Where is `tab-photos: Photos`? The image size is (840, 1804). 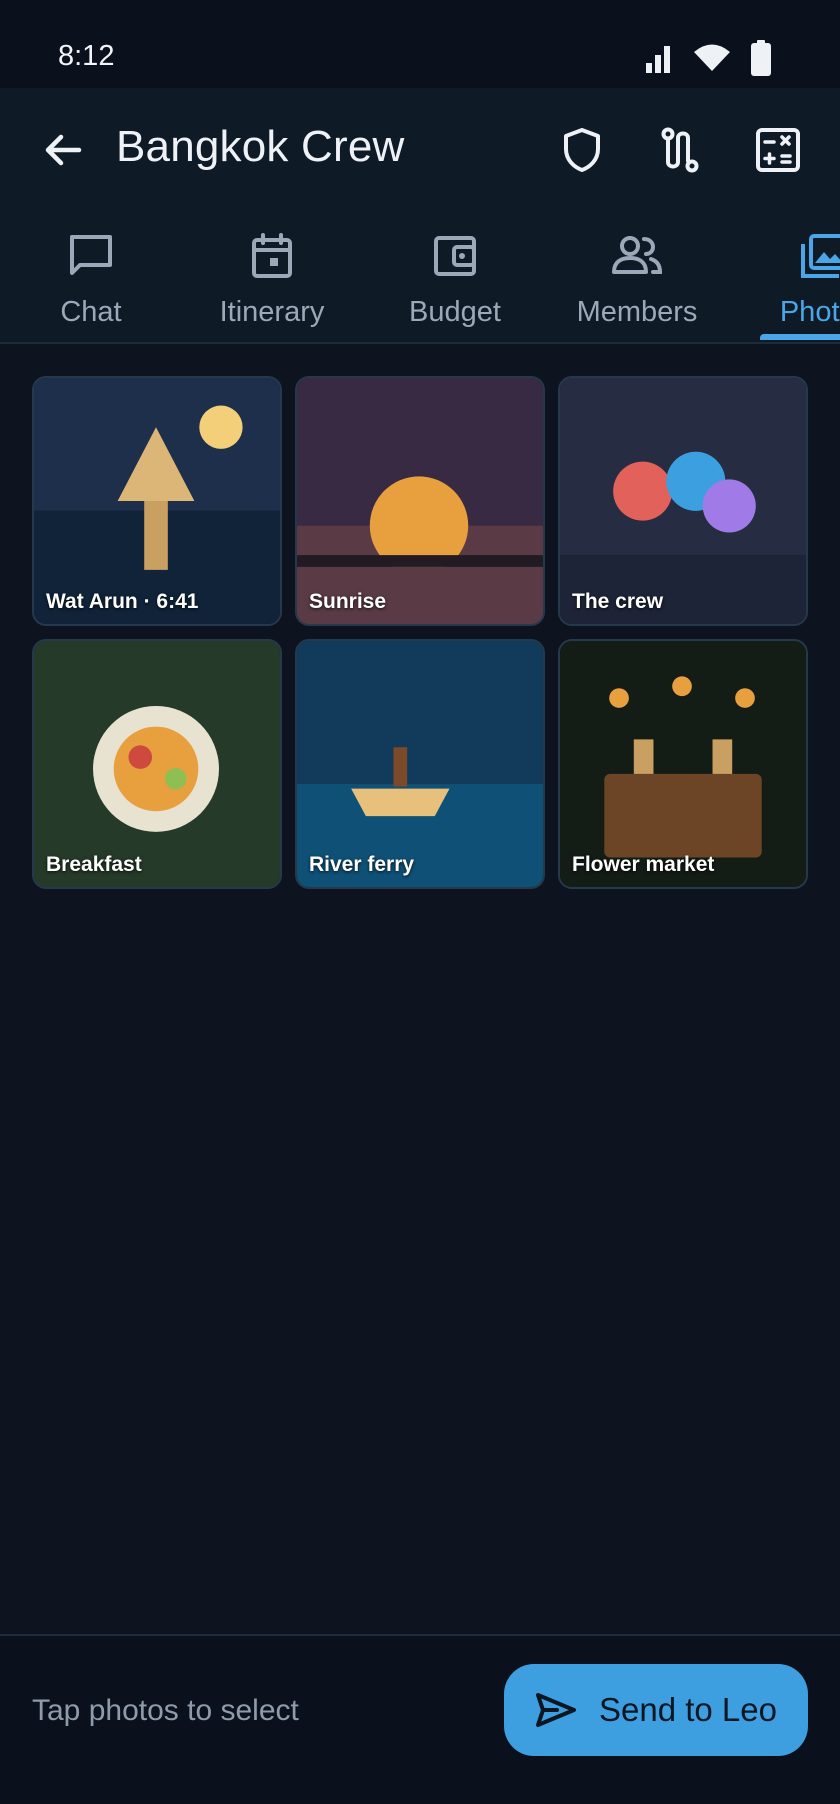
tab-photos: Photos is located at coordinates (805, 276).